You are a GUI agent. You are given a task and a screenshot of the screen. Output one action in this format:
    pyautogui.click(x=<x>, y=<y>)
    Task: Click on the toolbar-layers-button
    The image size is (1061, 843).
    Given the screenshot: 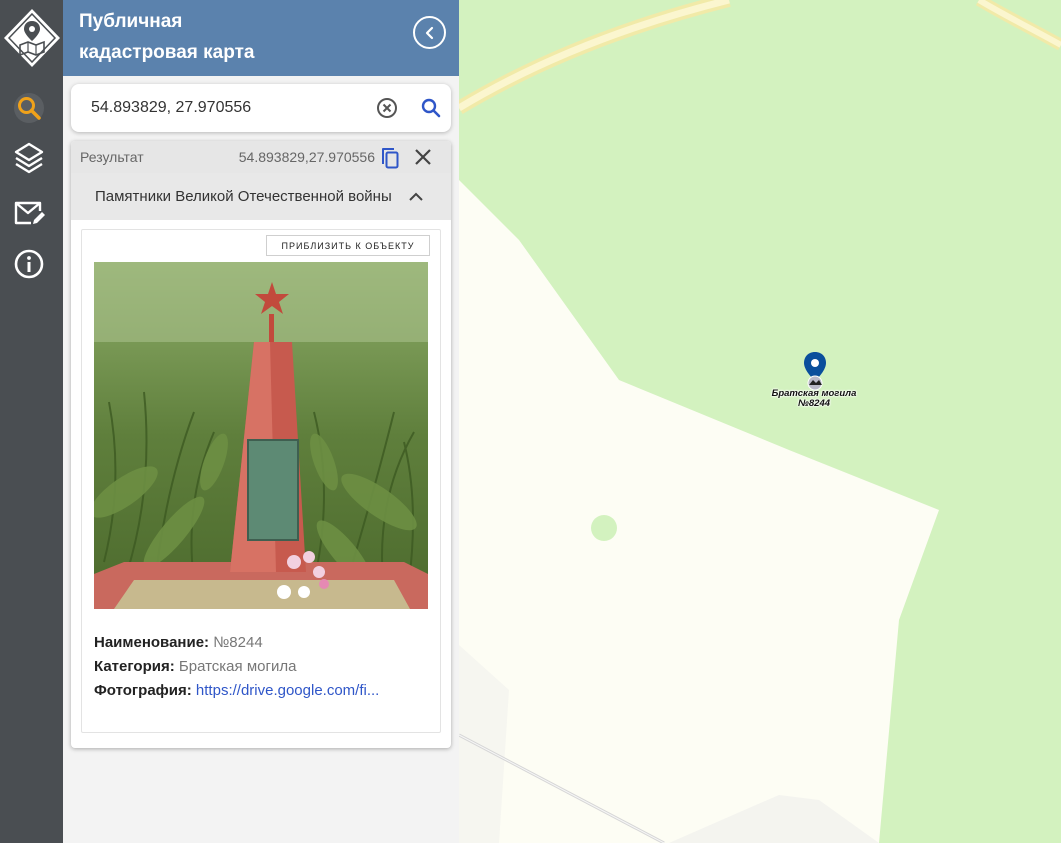 What is the action you would take?
    pyautogui.click(x=29, y=159)
    